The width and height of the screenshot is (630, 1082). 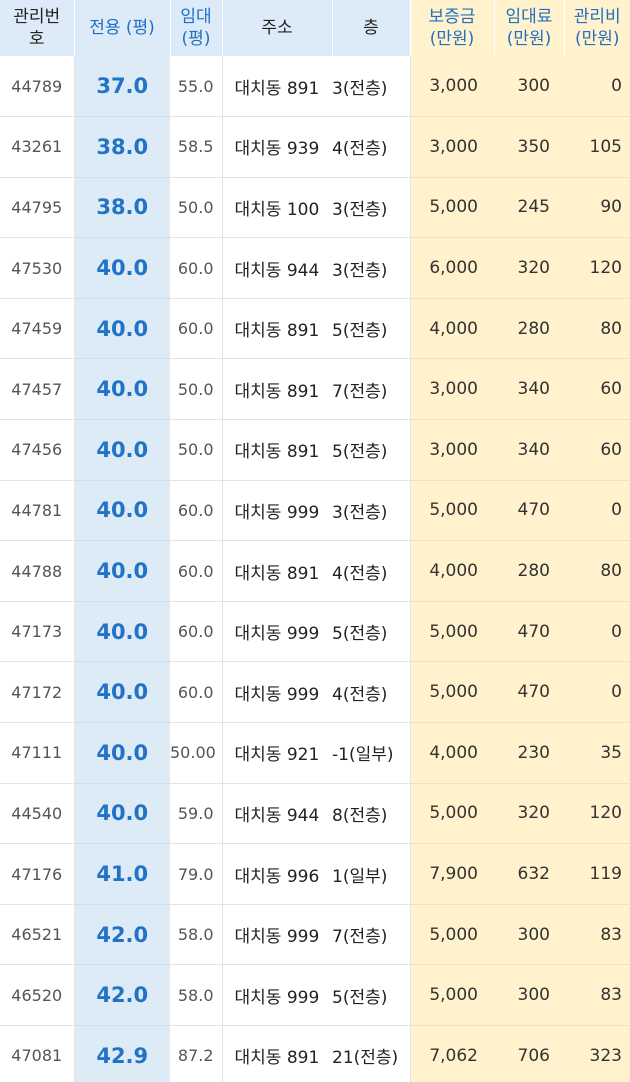 I want to click on table-row: 47459 40.0 60.0 대치동 891 5(전층) 4,000 280 80, so click(x=315, y=329).